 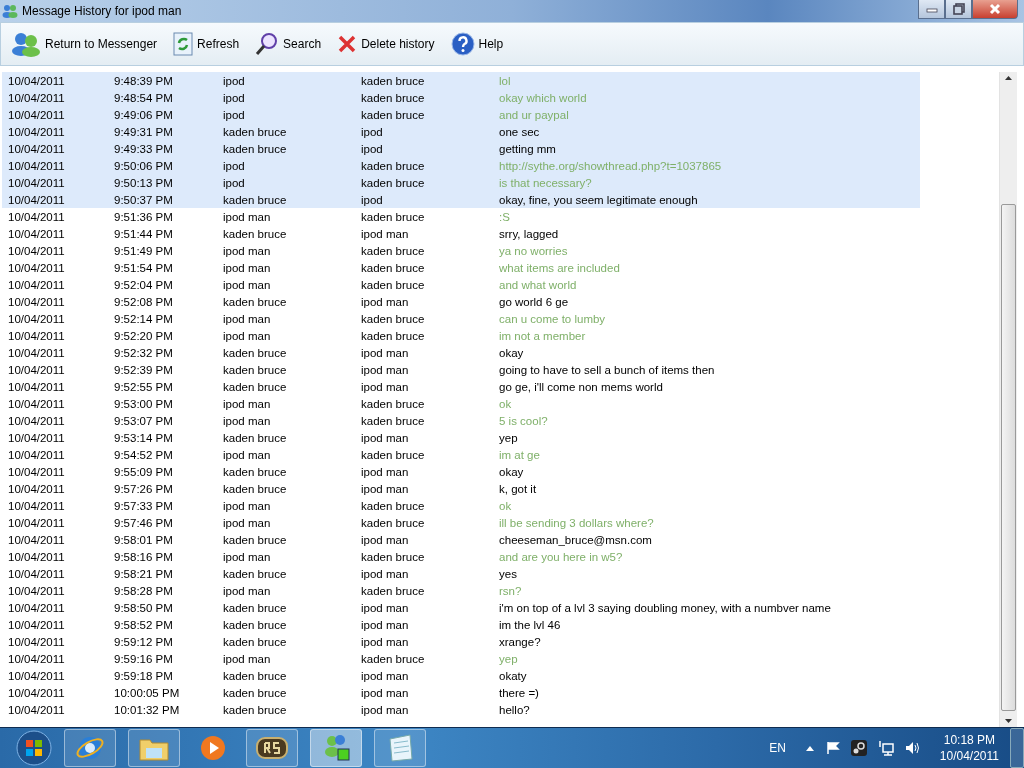 I want to click on time-cell-text: 9:48:39 PM, so click(x=144, y=80).